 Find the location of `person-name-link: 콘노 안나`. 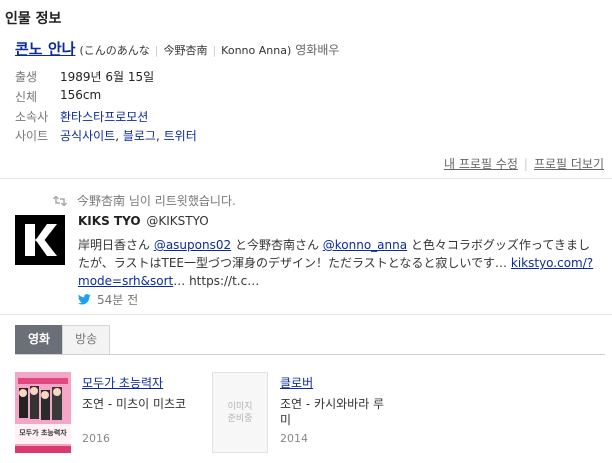

person-name-link: 콘노 안나 is located at coordinates (45, 48).